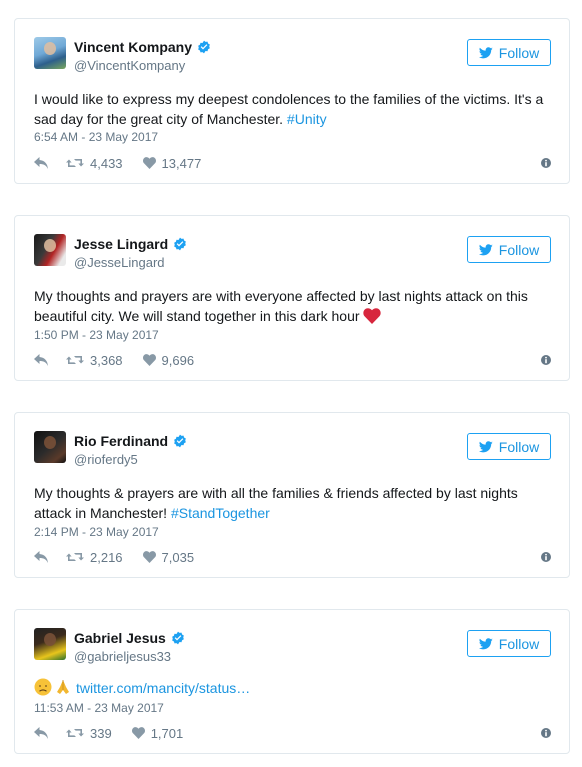 This screenshot has height=767, width=582. I want to click on author-name: Rio Ferdinand, so click(121, 441).